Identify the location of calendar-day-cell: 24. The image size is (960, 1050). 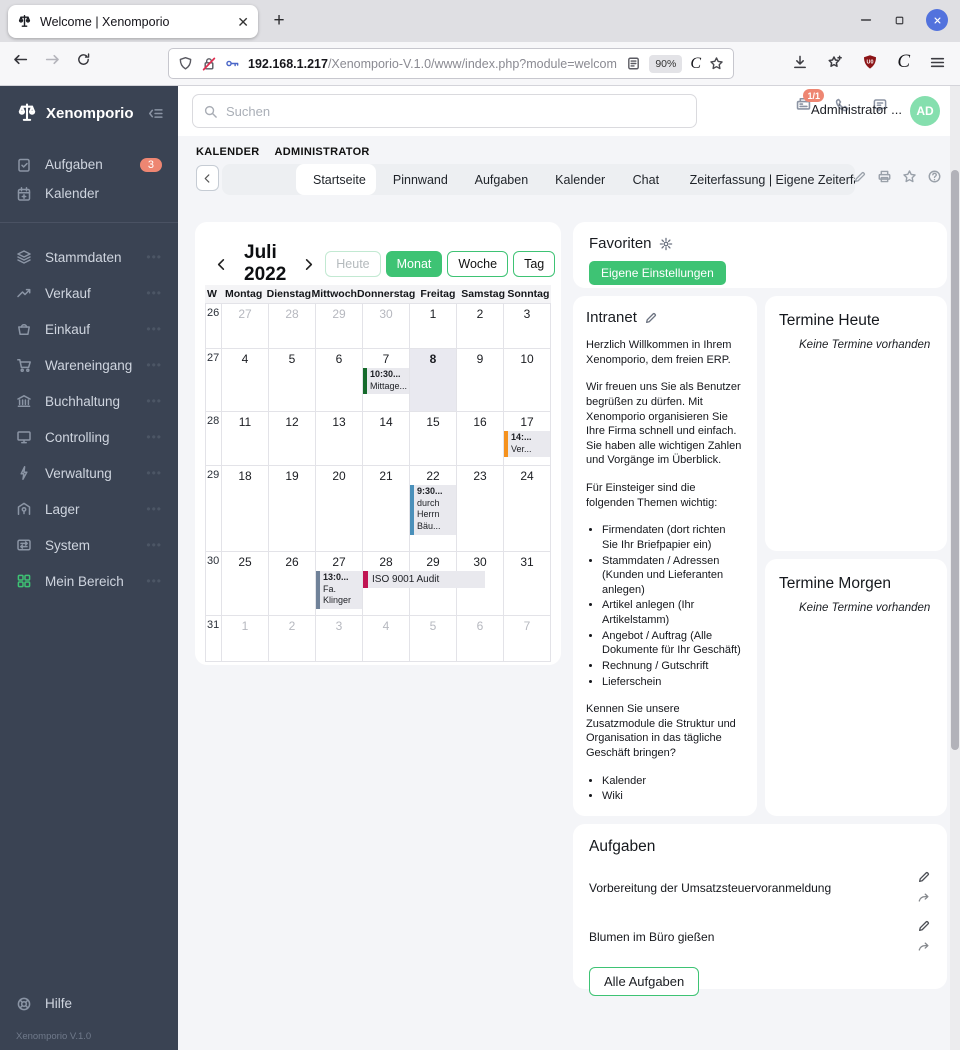
(527, 509).